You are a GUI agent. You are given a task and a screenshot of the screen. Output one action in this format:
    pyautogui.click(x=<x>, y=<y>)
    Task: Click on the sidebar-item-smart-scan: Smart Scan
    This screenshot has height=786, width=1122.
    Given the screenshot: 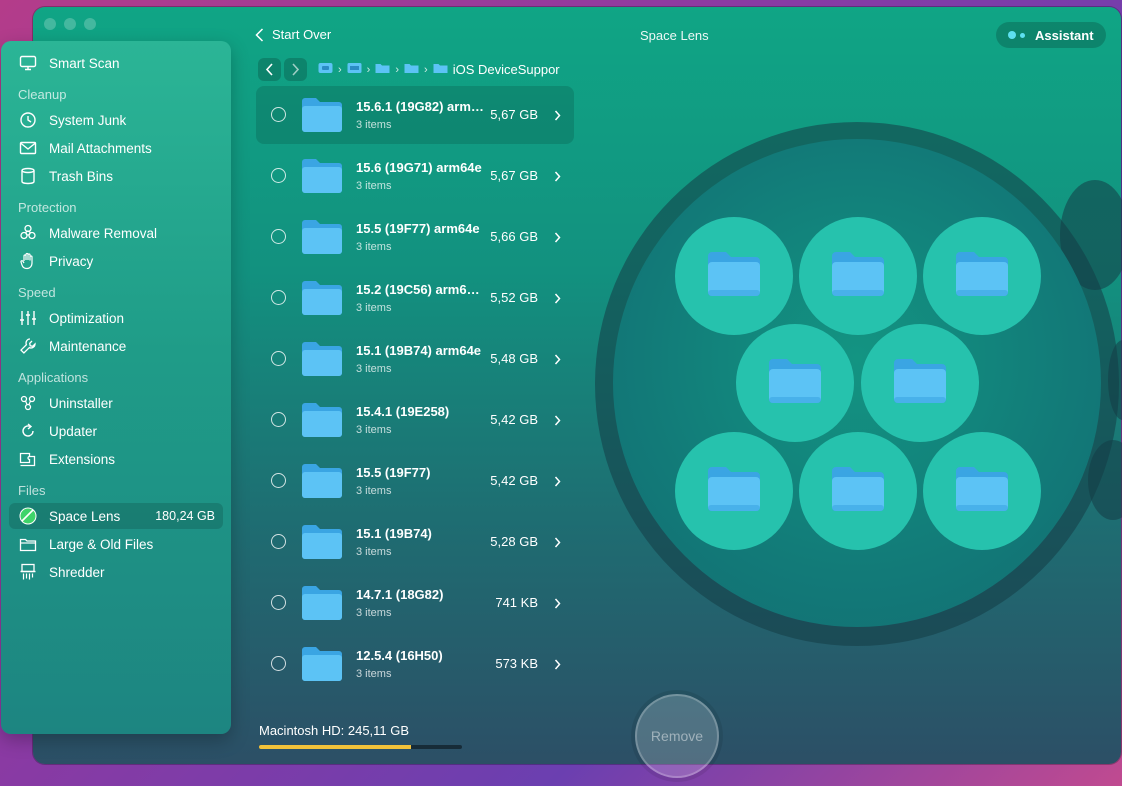 What is the action you would take?
    pyautogui.click(x=116, y=63)
    